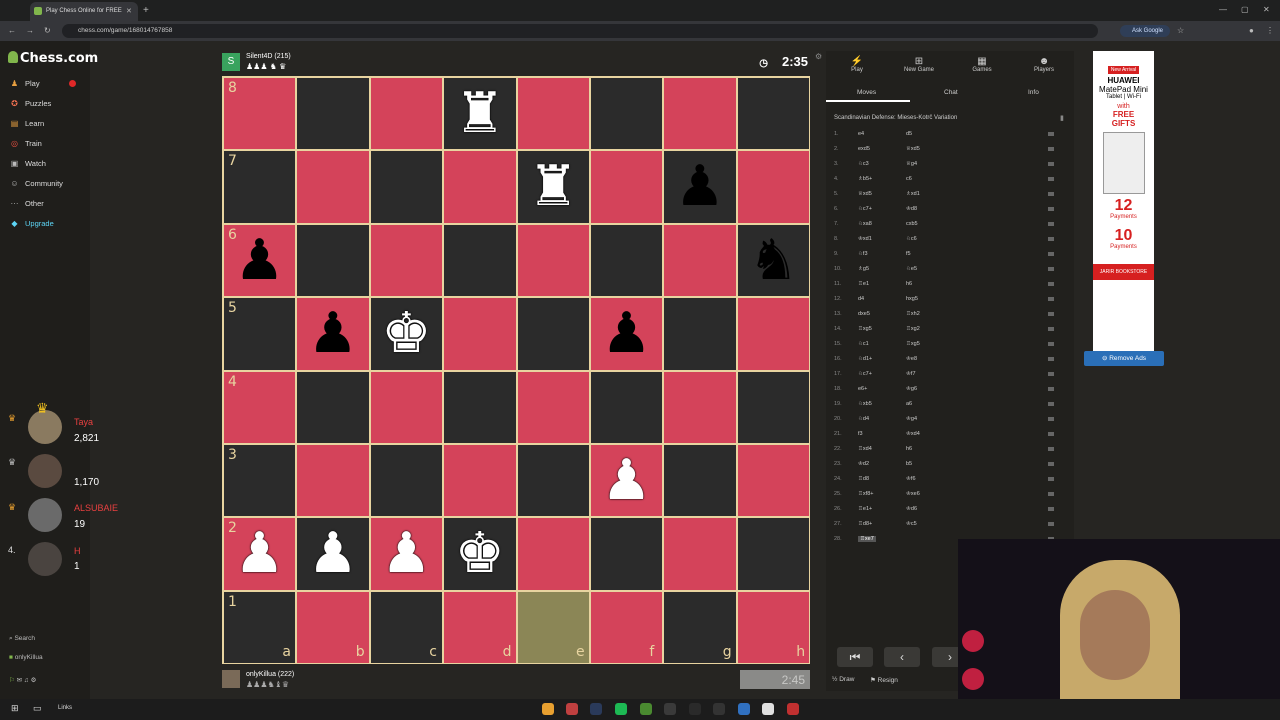 The width and height of the screenshot is (1280, 720). Describe the element at coordinates (946, 330) in the screenshot. I see `move-row: 14. ♖xg5 ♖xg2` at that location.